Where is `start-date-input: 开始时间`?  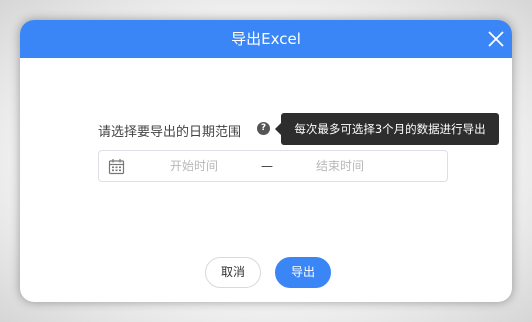 start-date-input: 开始时间 is located at coordinates (194, 166).